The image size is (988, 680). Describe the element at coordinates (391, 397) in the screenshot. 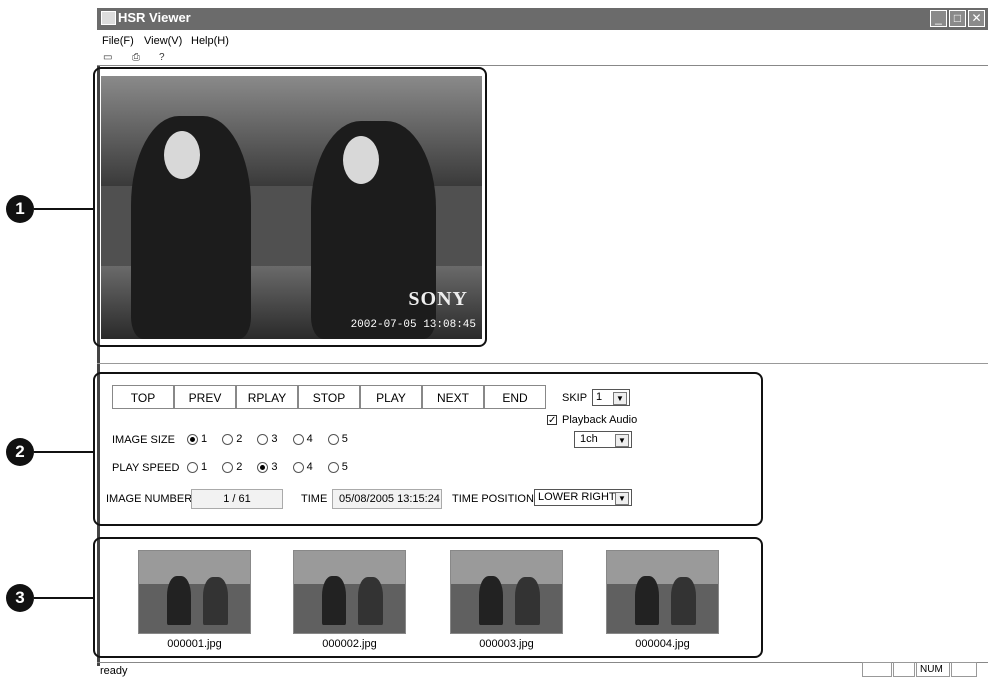

I see `play-button: PLAY` at that location.